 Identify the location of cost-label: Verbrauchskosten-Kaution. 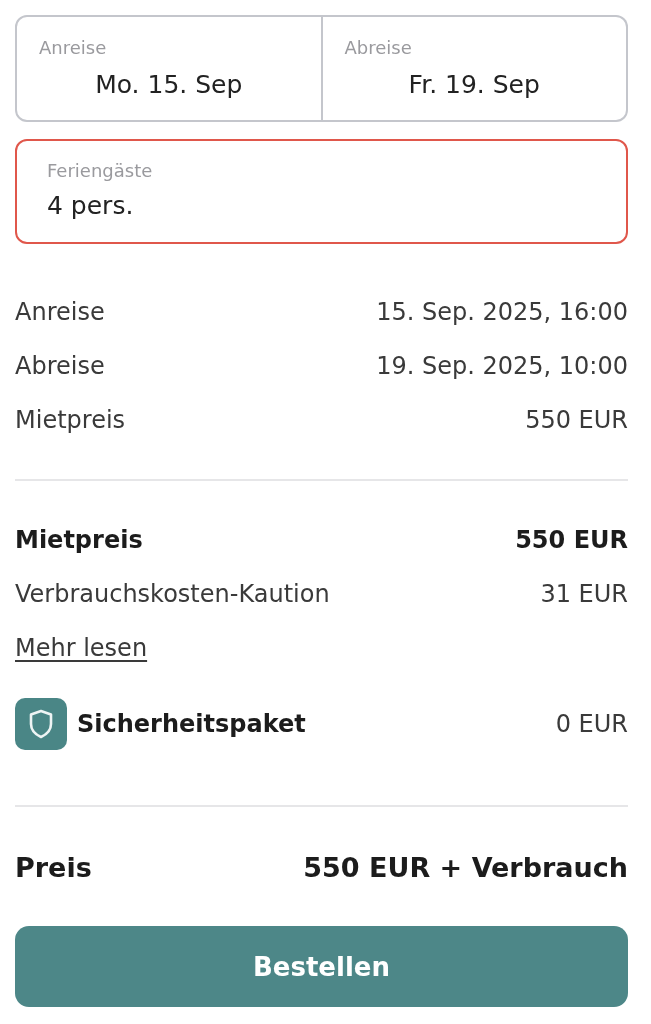
(172, 594).